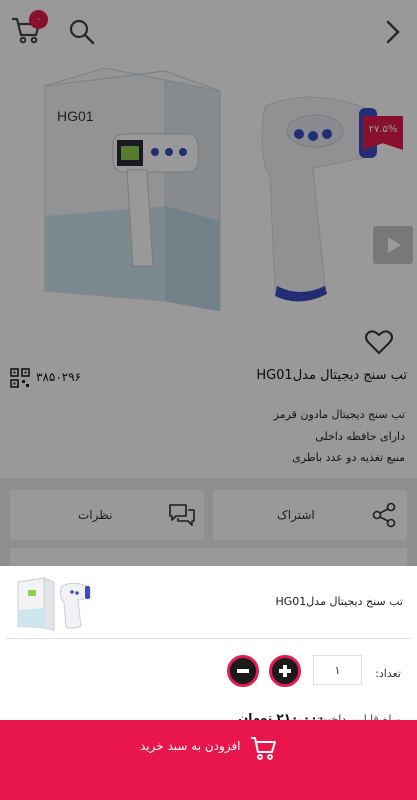 This screenshot has width=417, height=800. What do you see at coordinates (339, 601) in the screenshot?
I see `sheet-product-title: تب سنج دیجیتال مدلHG01` at bounding box center [339, 601].